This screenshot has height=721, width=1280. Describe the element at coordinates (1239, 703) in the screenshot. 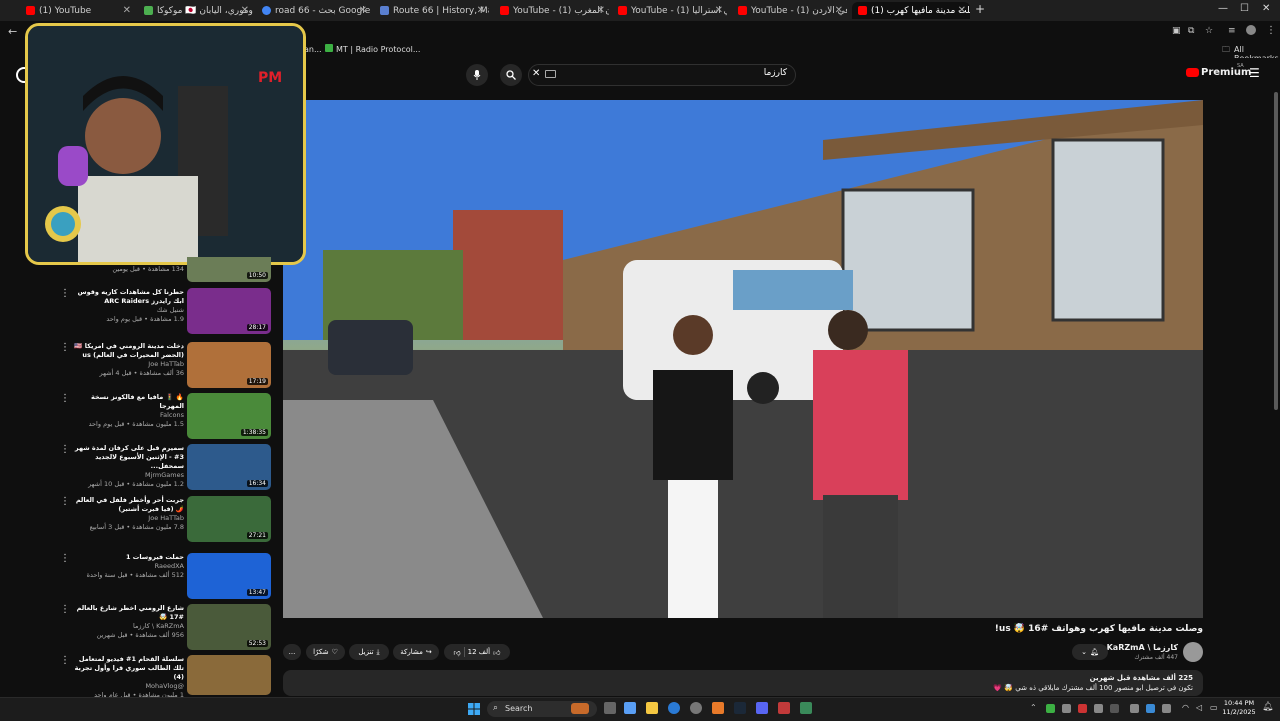

I see `clock-time: 10:44 PM` at that location.